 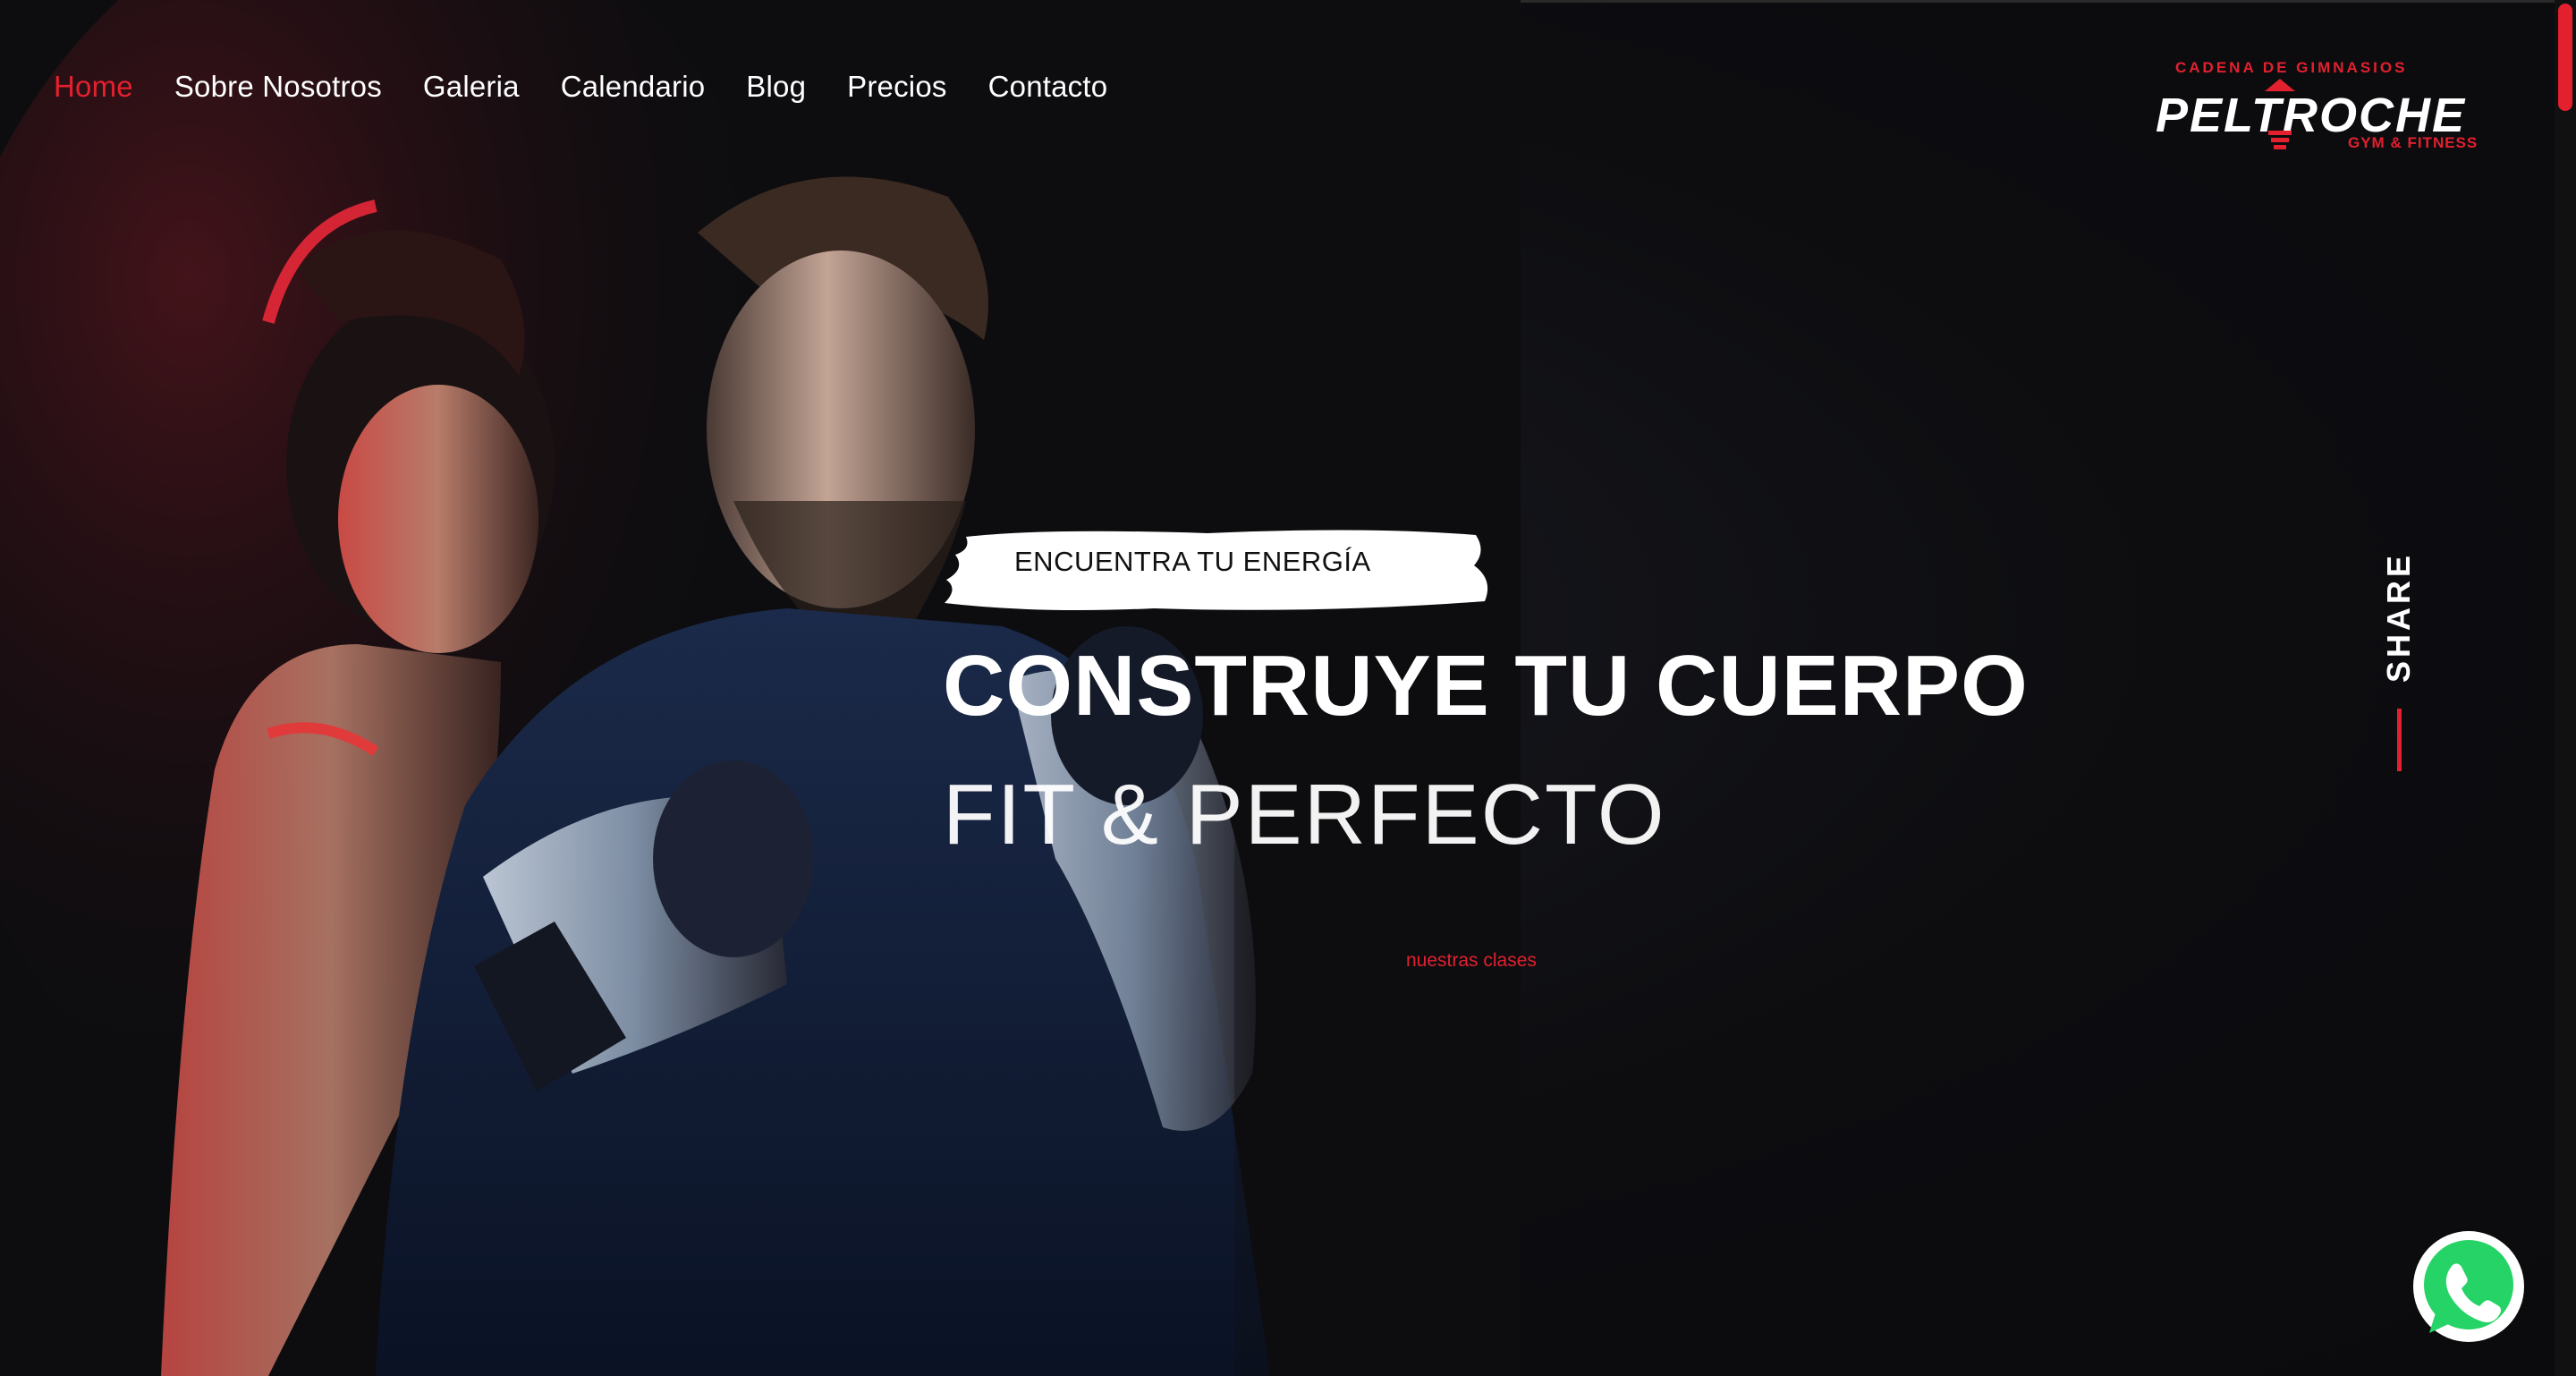 What do you see at coordinates (776, 87) in the screenshot?
I see `nav-item-blog: Blog` at bounding box center [776, 87].